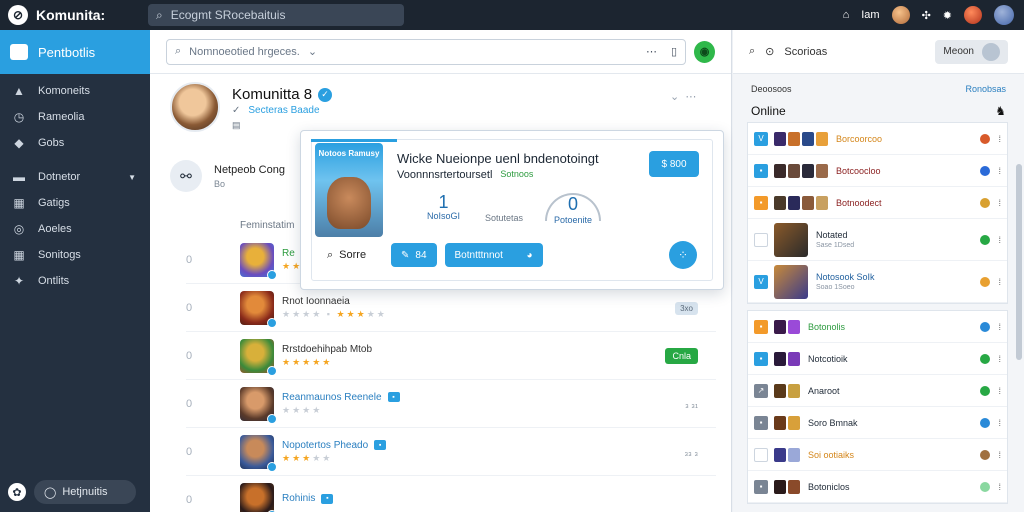 The height and width of the screenshot is (512, 1024). Describe the element at coordinates (186, 176) in the screenshot. I see `community-avatar: ⚯` at that location.